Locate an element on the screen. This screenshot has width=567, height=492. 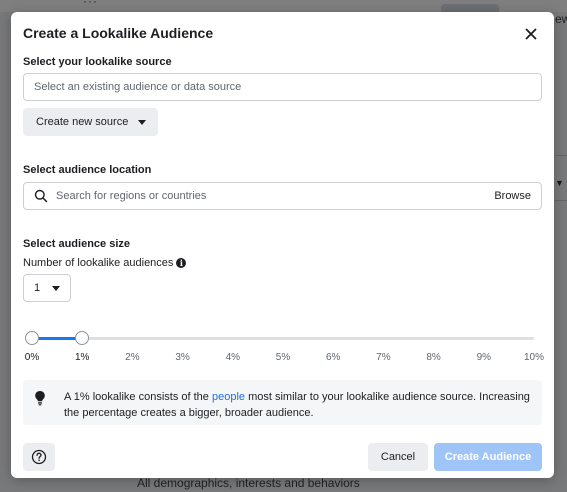
search-icon is located at coordinates (41, 196).